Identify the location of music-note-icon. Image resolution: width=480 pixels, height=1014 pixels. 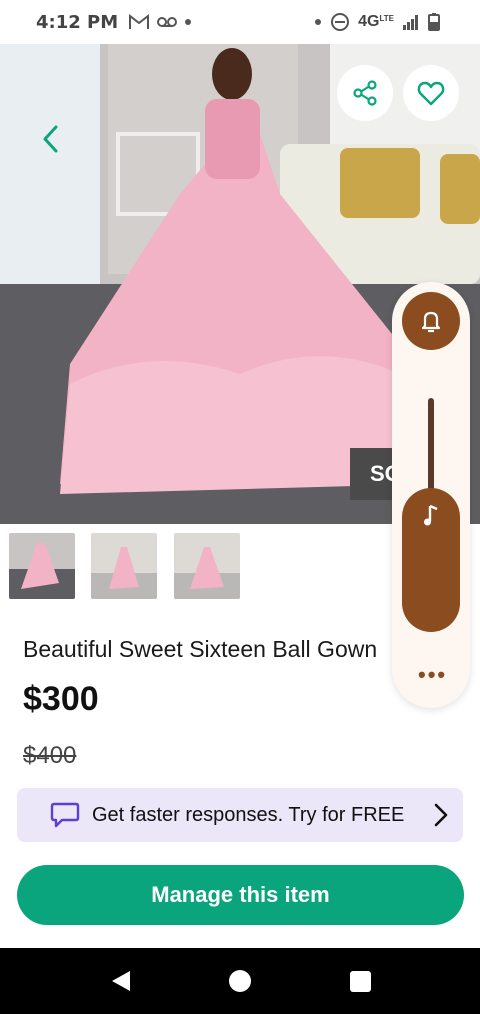
(431, 515).